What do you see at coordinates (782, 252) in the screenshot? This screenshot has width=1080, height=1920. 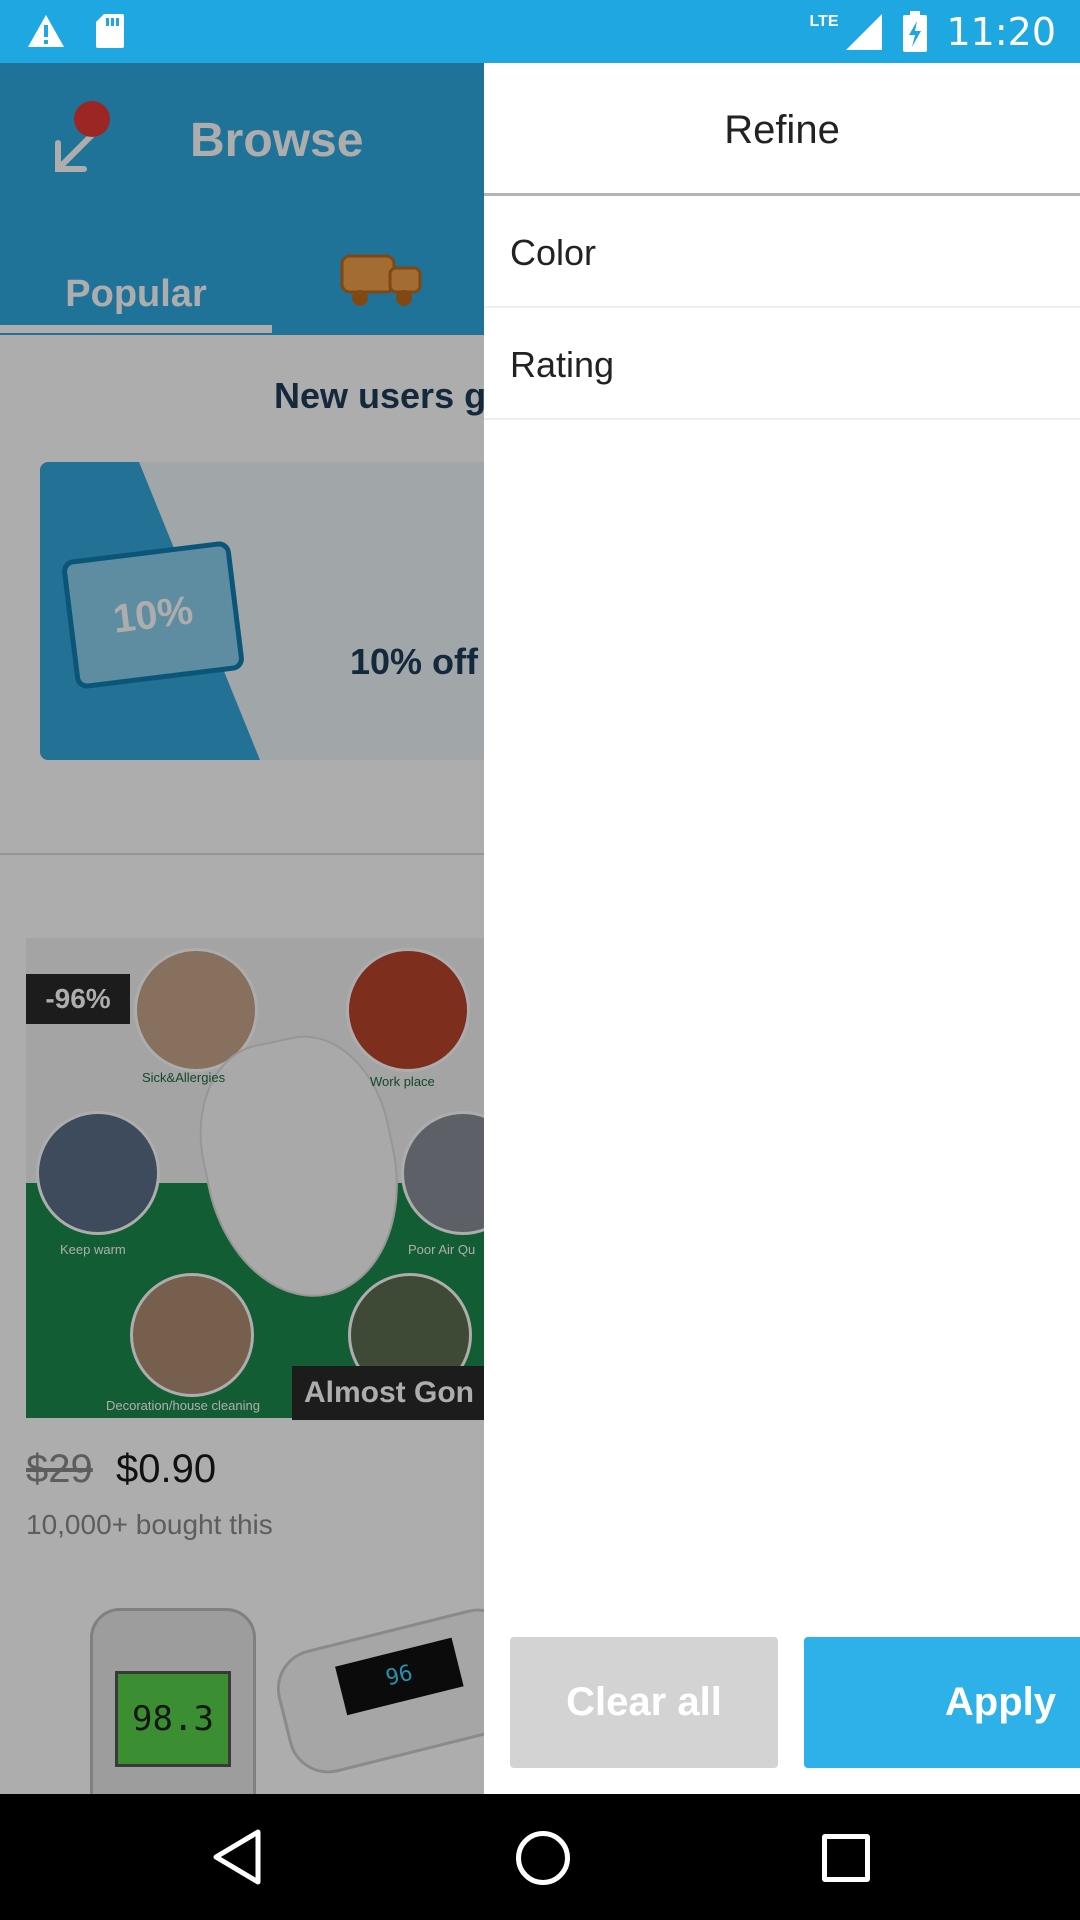 I see `filter-color: Color` at bounding box center [782, 252].